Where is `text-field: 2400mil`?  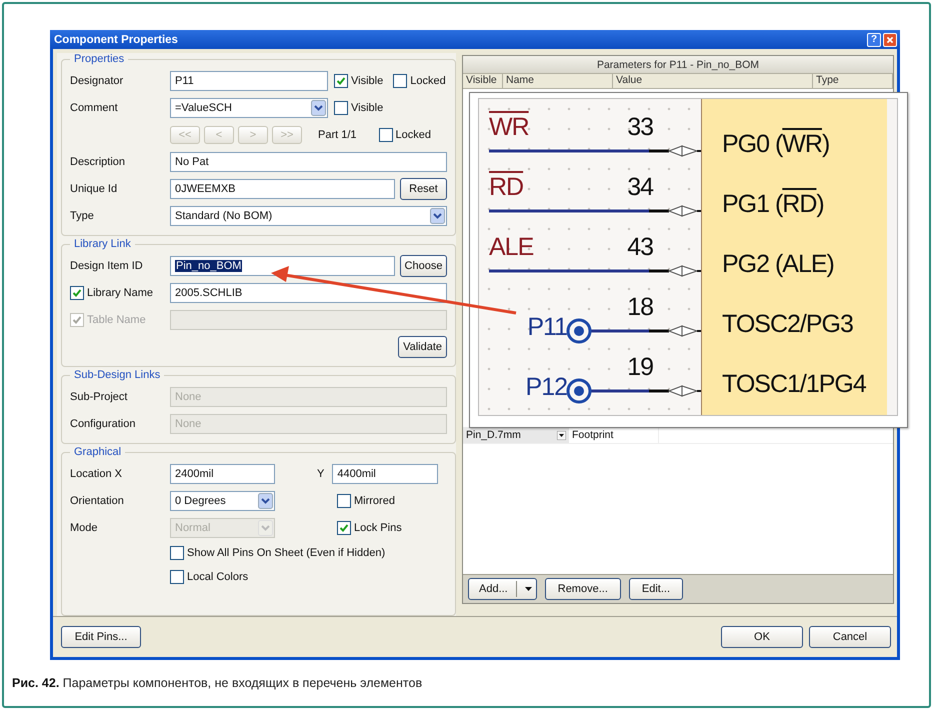
text-field: 2400mil is located at coordinates (222, 474).